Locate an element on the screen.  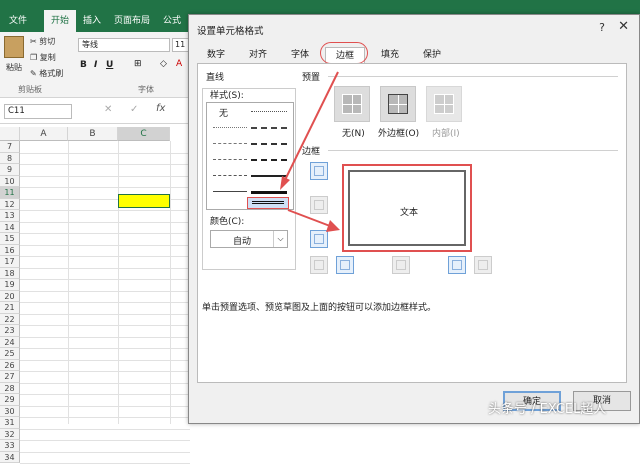
copy-label: 复制 is located at coordinates (47, 57).